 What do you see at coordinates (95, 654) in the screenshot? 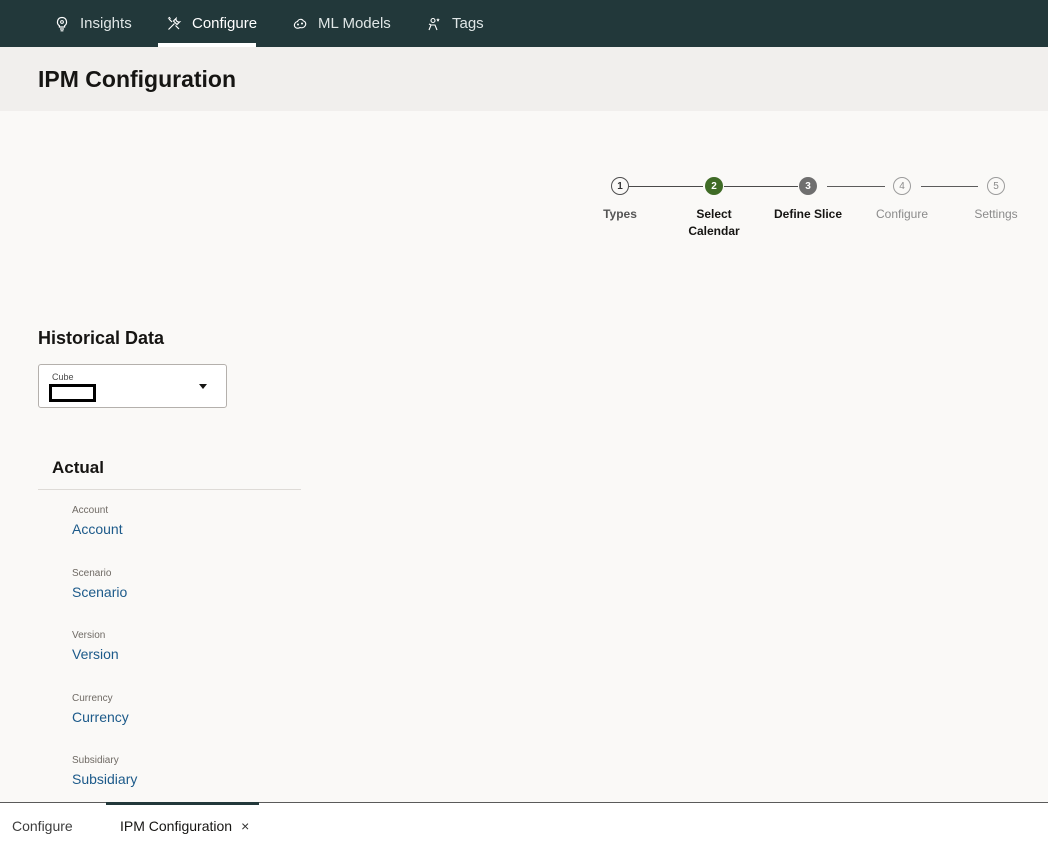
I see `field-value-link: Version` at bounding box center [95, 654].